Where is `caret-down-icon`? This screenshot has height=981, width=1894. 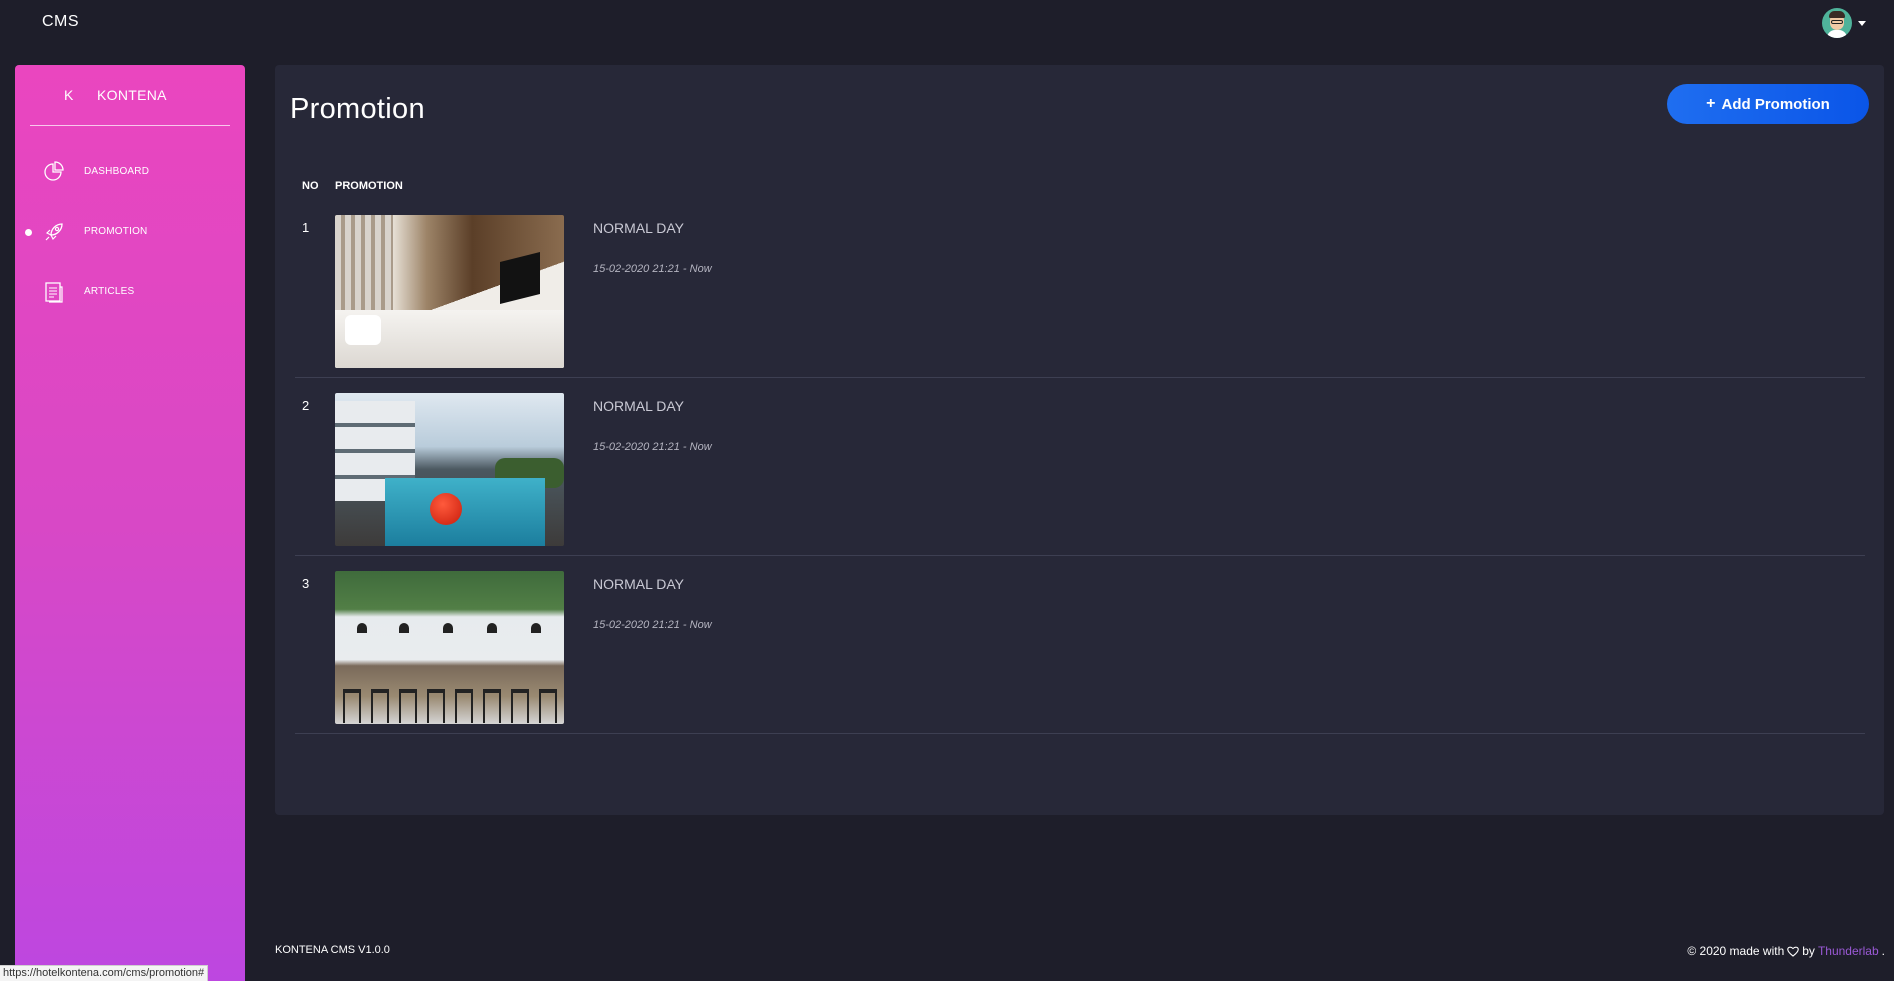
caret-down-icon is located at coordinates (1862, 23).